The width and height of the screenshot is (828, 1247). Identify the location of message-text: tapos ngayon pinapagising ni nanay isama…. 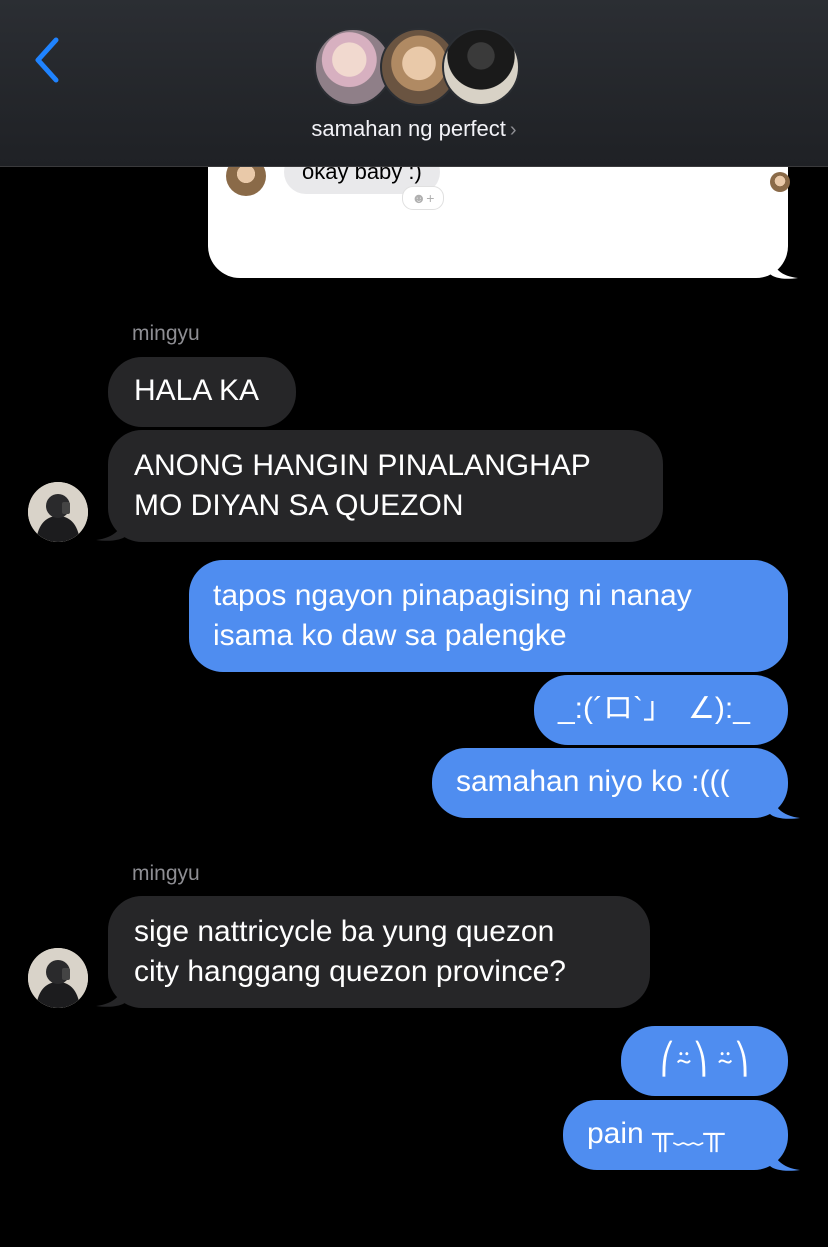
(452, 615).